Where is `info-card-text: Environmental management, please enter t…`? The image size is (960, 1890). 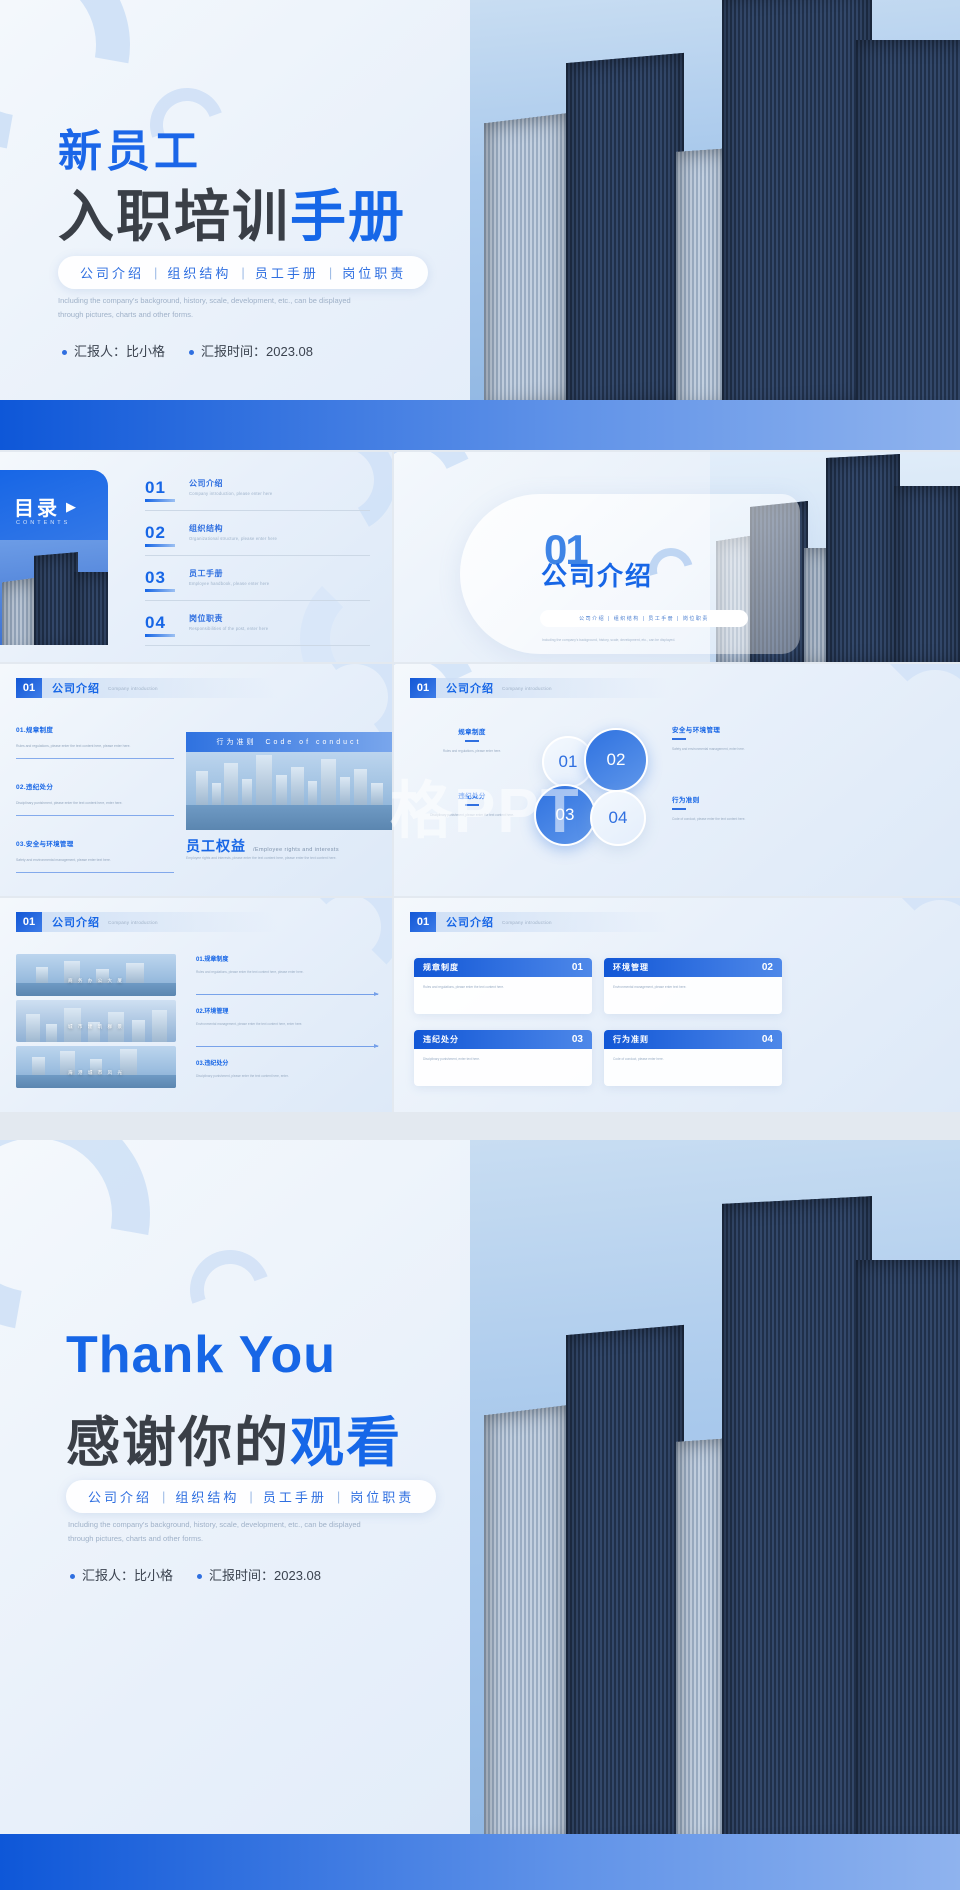
info-card-text: Environmental management, please enter t… is located at coordinates (650, 987).